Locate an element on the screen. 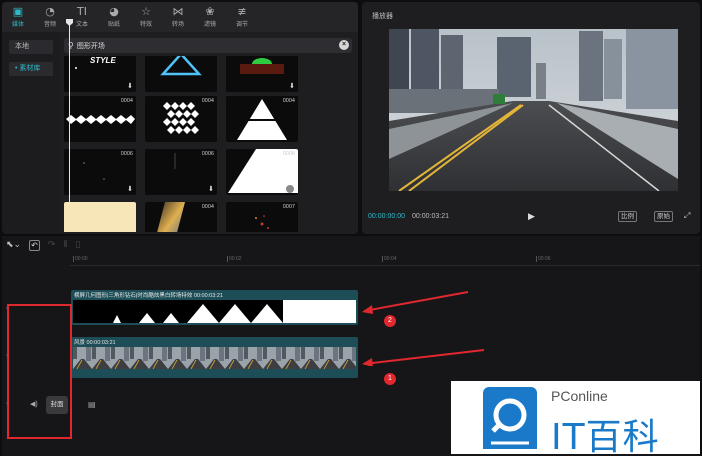 This screenshot has width=702, height=456. ratio-button: 比例 is located at coordinates (627, 216).